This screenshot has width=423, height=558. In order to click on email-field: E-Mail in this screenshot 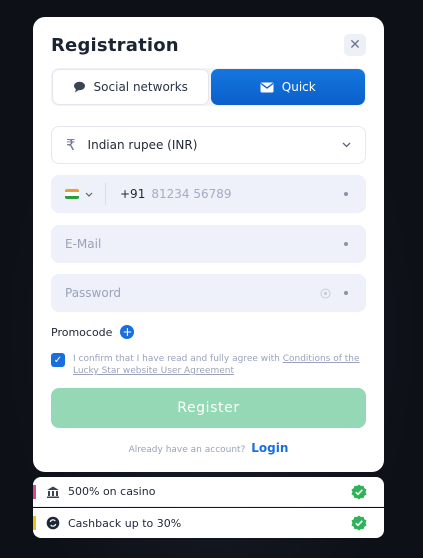, I will do `click(208, 244)`.